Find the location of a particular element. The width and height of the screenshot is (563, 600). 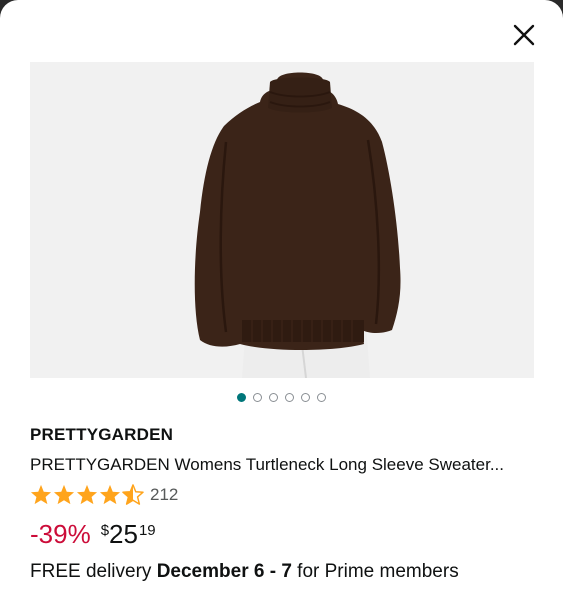

delivery-prefix: FREE delivery is located at coordinates (93, 571).